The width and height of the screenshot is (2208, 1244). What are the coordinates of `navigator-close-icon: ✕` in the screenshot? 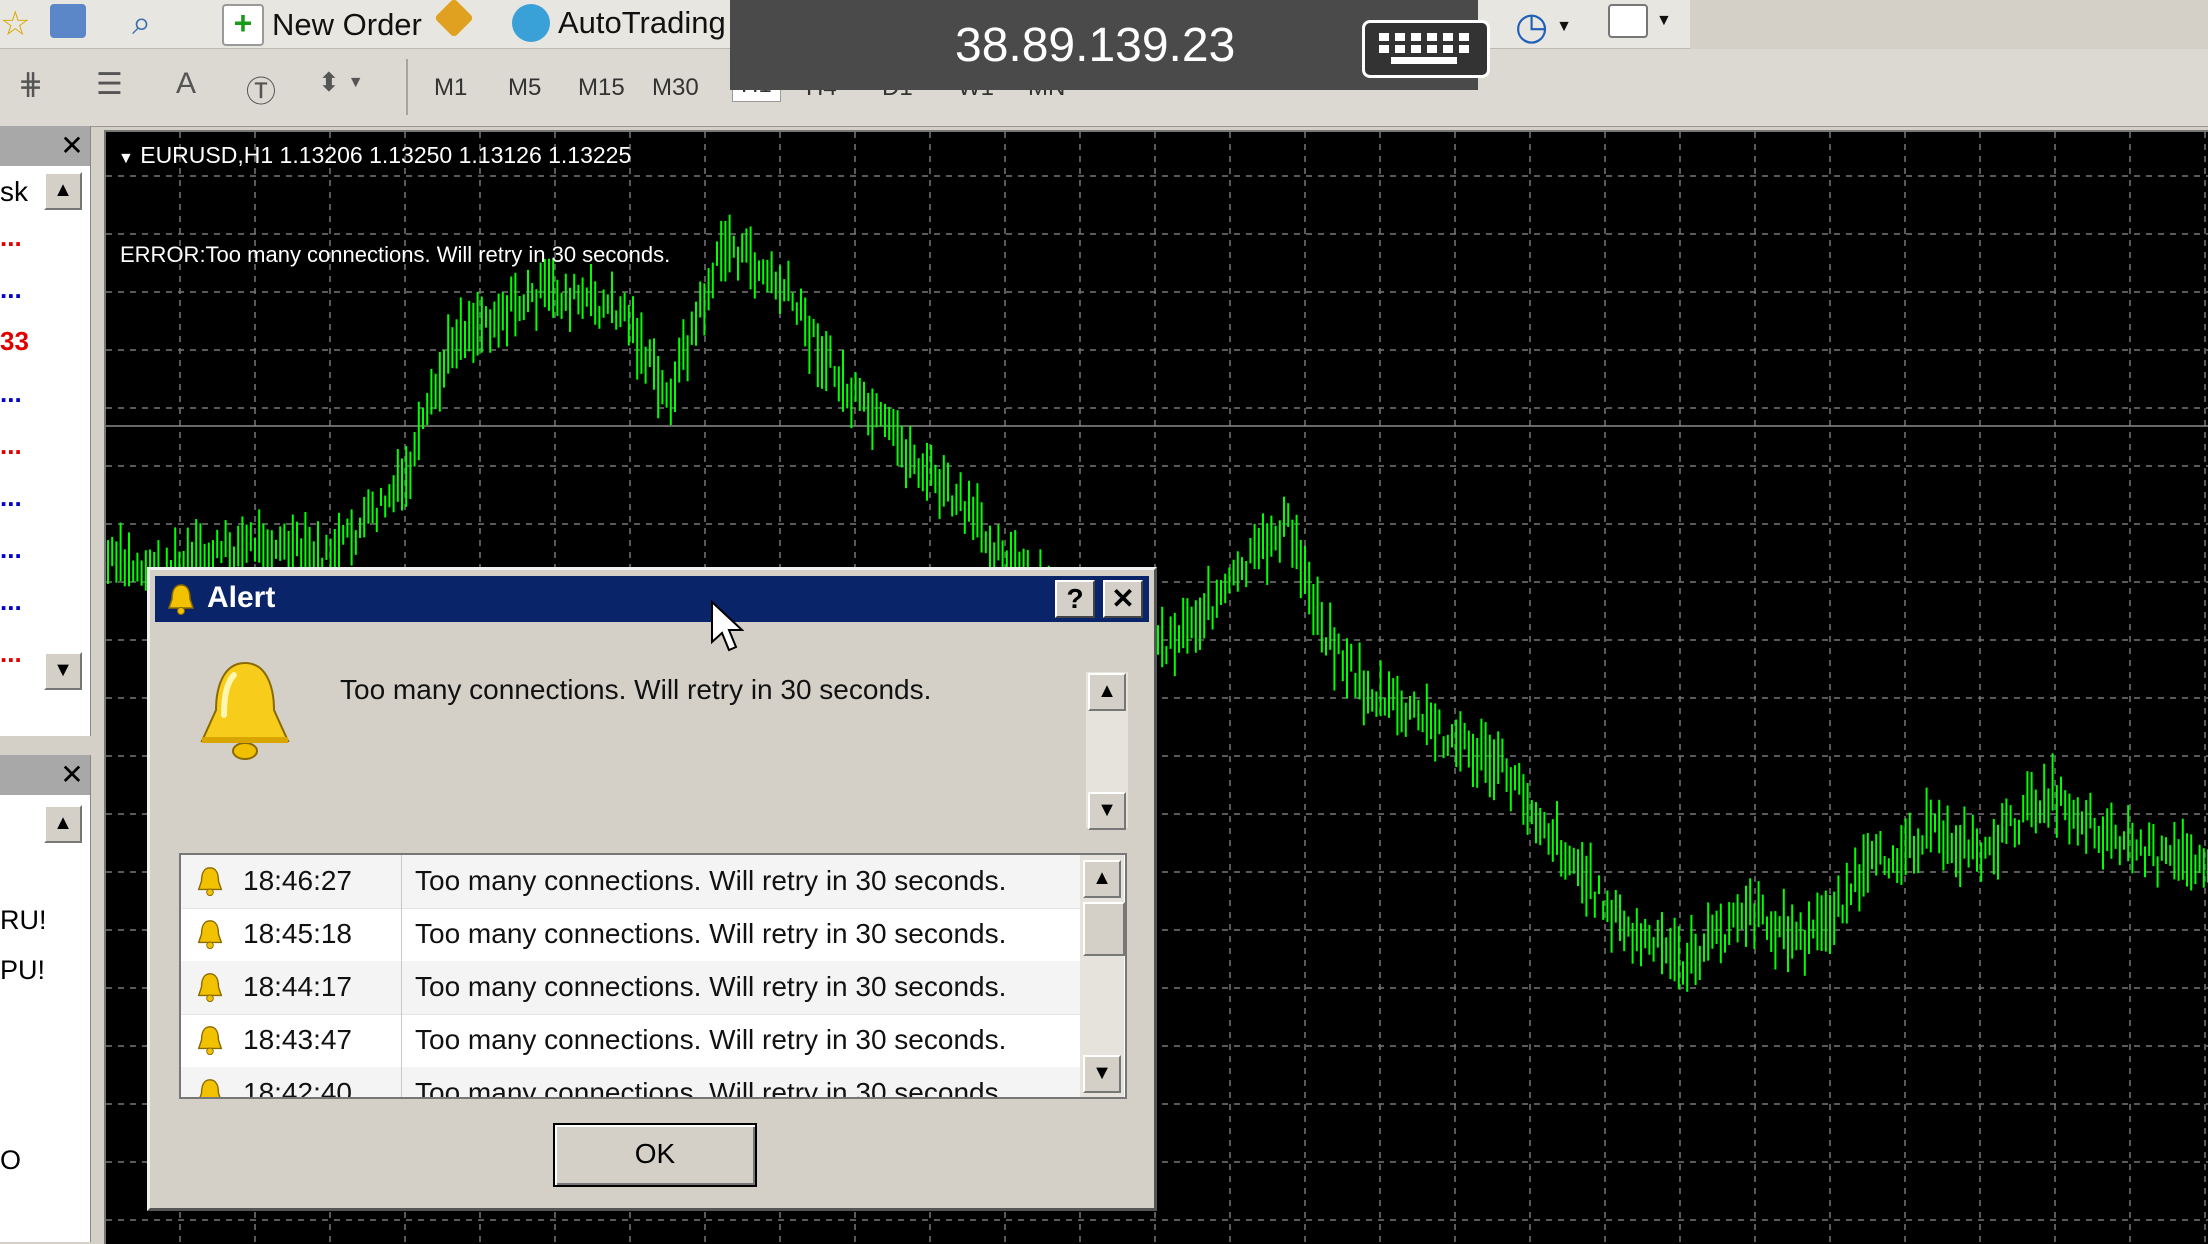 It's located at (72, 775).